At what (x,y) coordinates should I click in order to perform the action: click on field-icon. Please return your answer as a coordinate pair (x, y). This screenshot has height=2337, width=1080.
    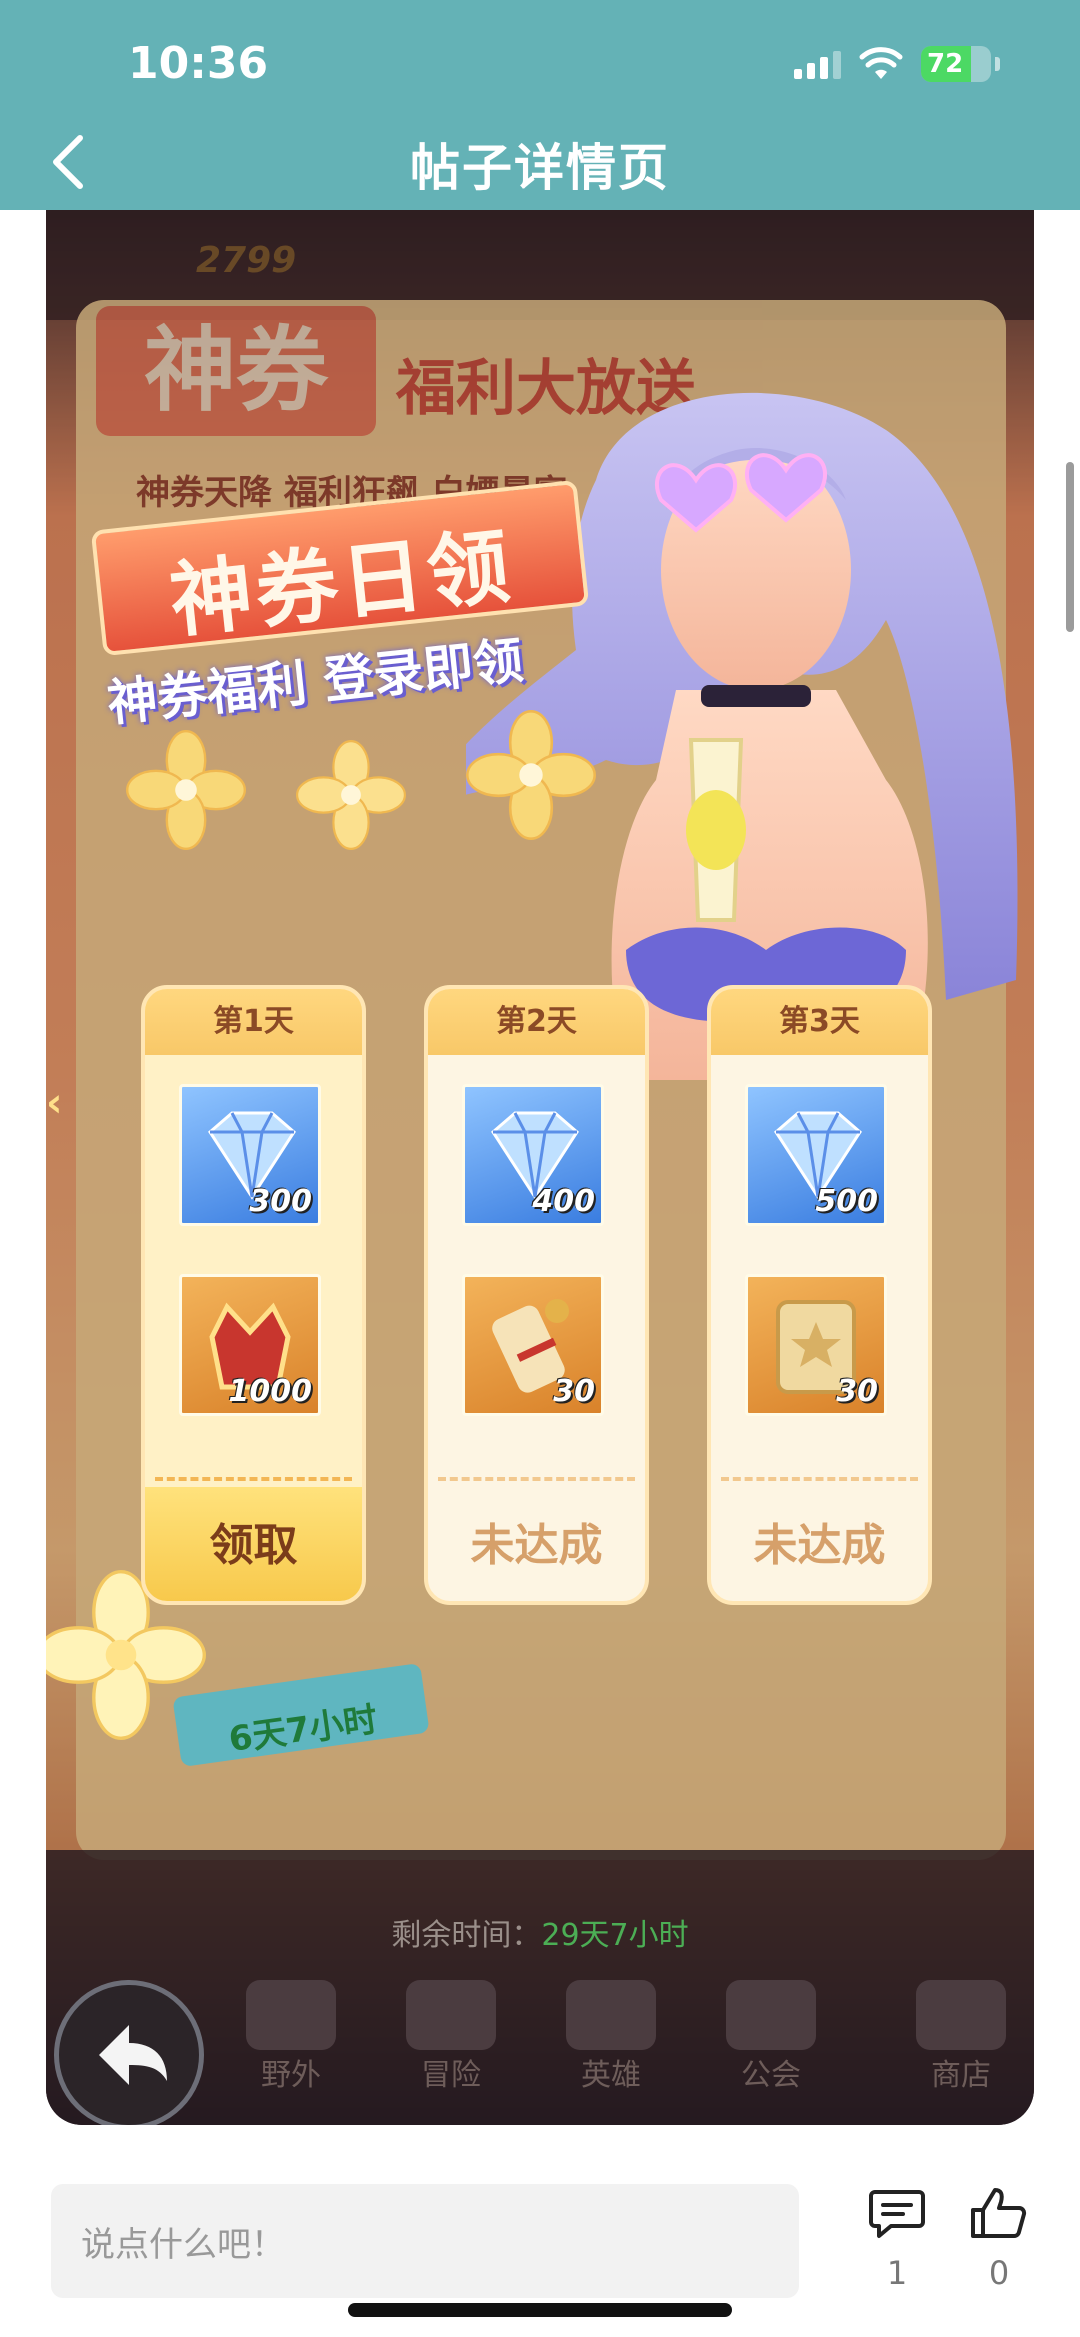
    Looking at the image, I should click on (291, 2015).